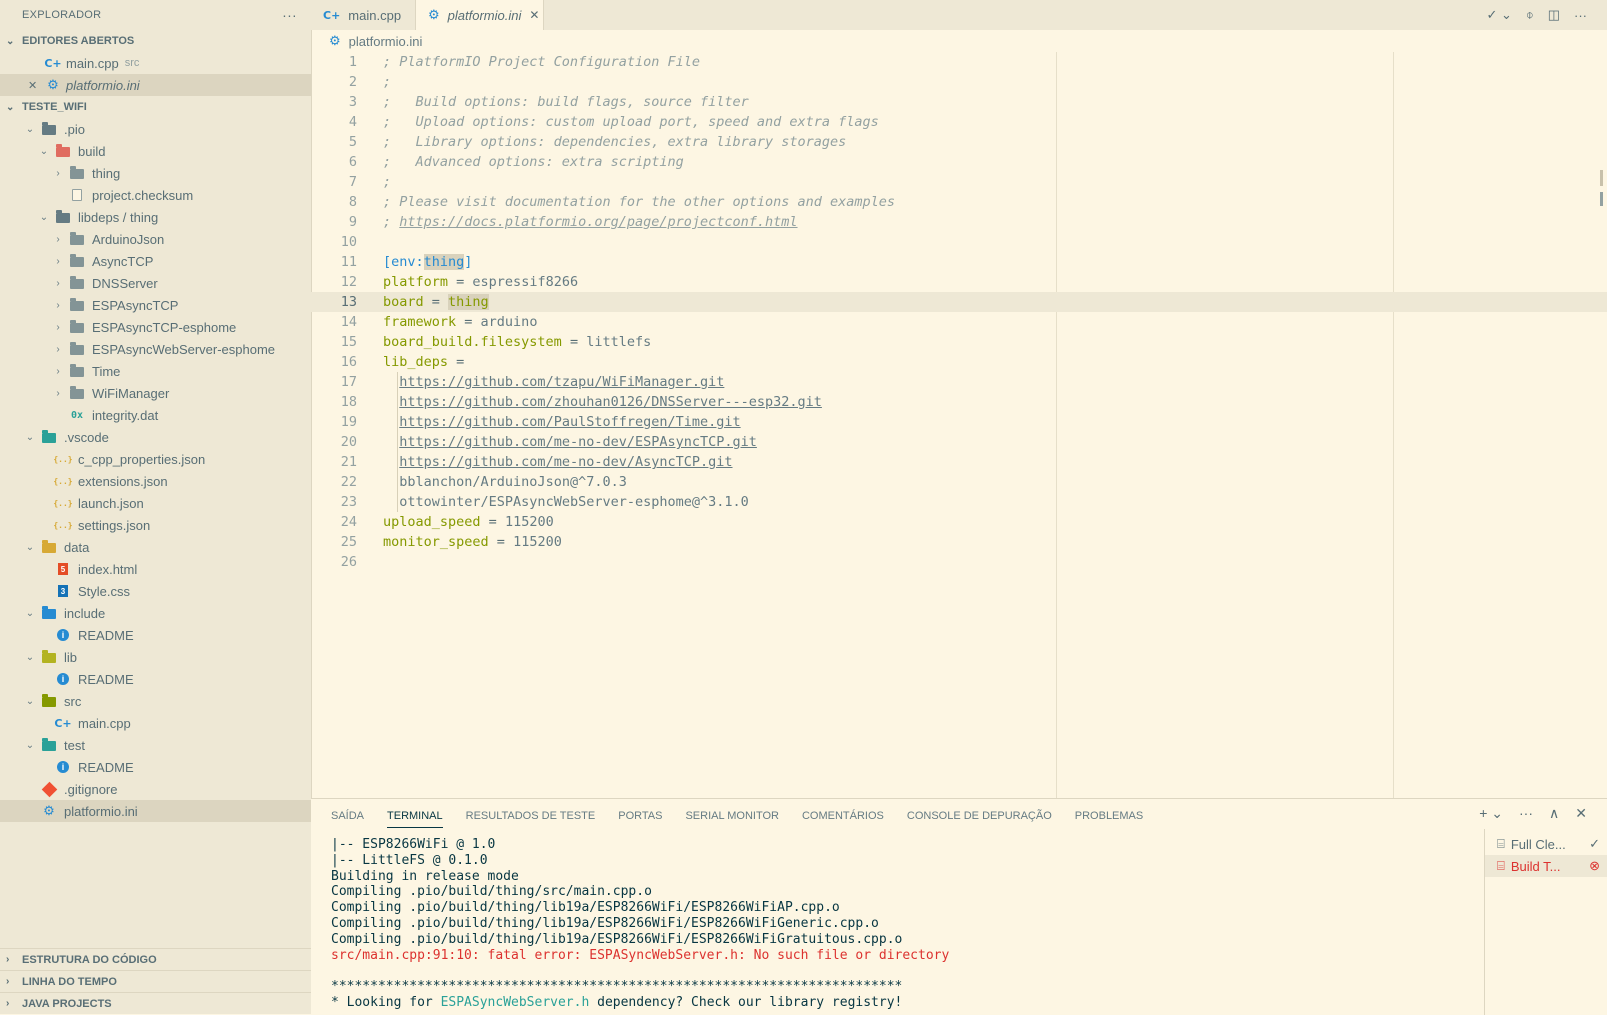 The height and width of the screenshot is (1015, 1607). Describe the element at coordinates (49, 810) in the screenshot. I see `gear-icon: ⚙` at that location.